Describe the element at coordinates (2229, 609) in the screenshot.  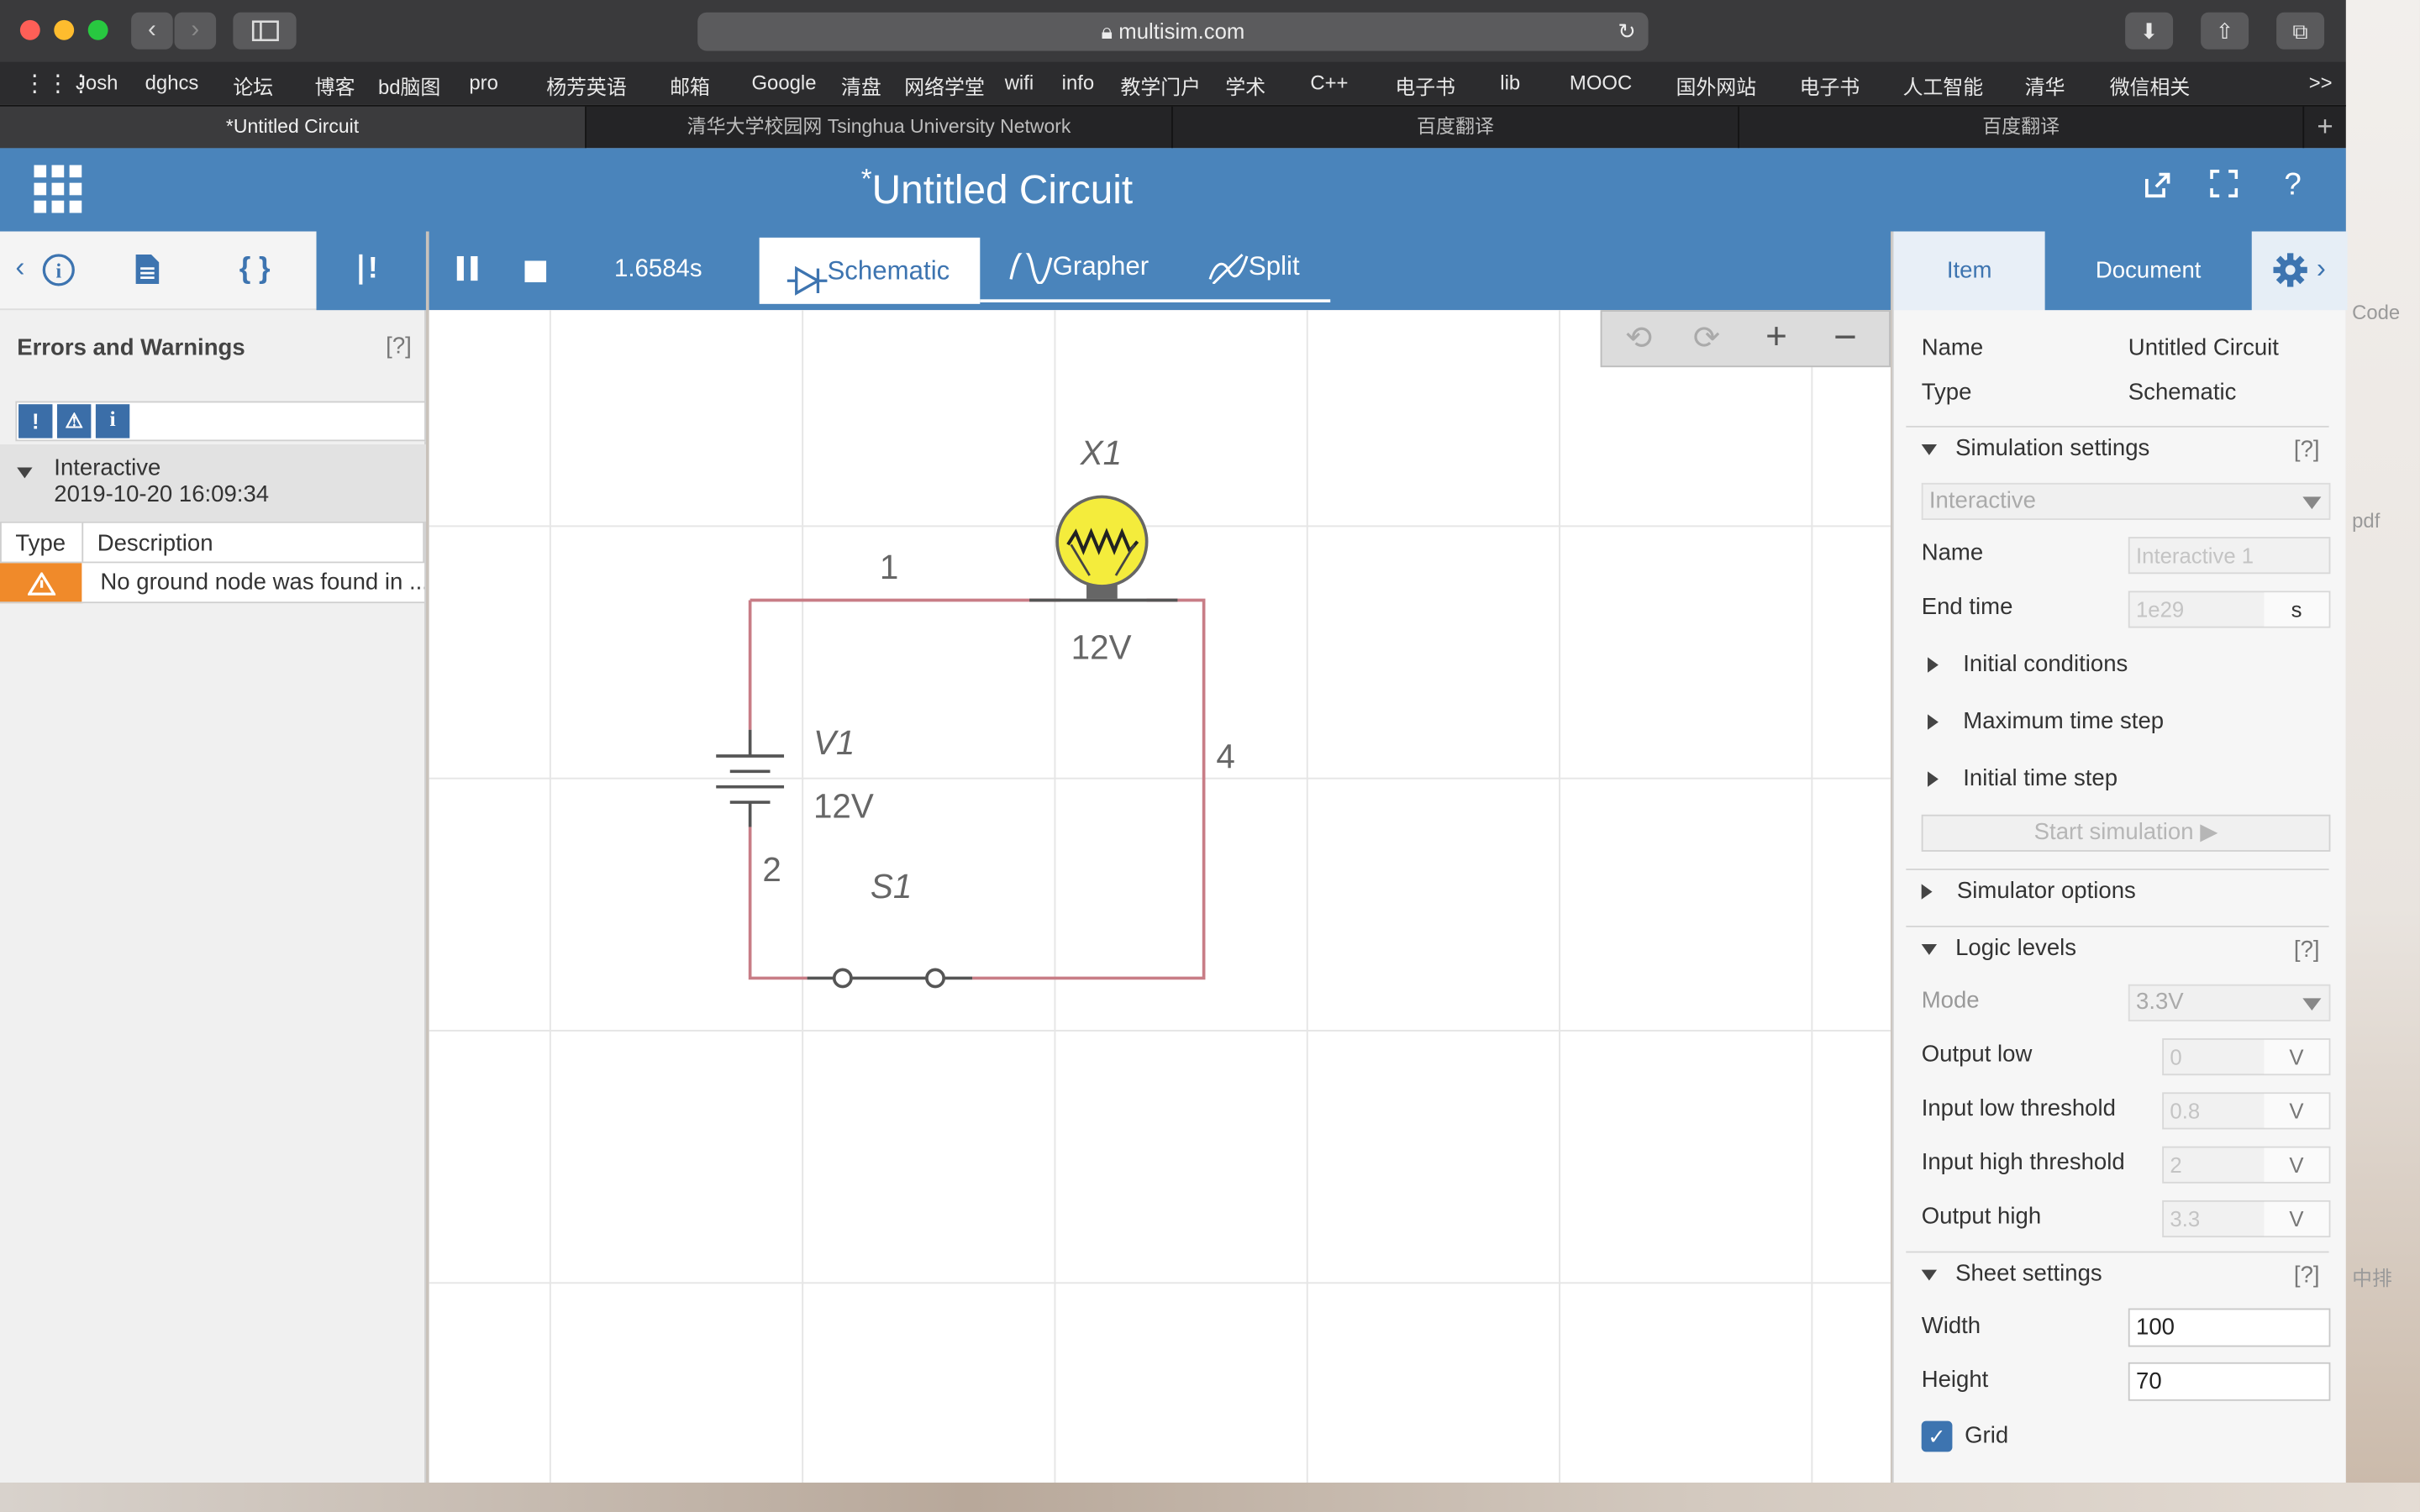
I see `end-time-input: 1e29 s` at that location.